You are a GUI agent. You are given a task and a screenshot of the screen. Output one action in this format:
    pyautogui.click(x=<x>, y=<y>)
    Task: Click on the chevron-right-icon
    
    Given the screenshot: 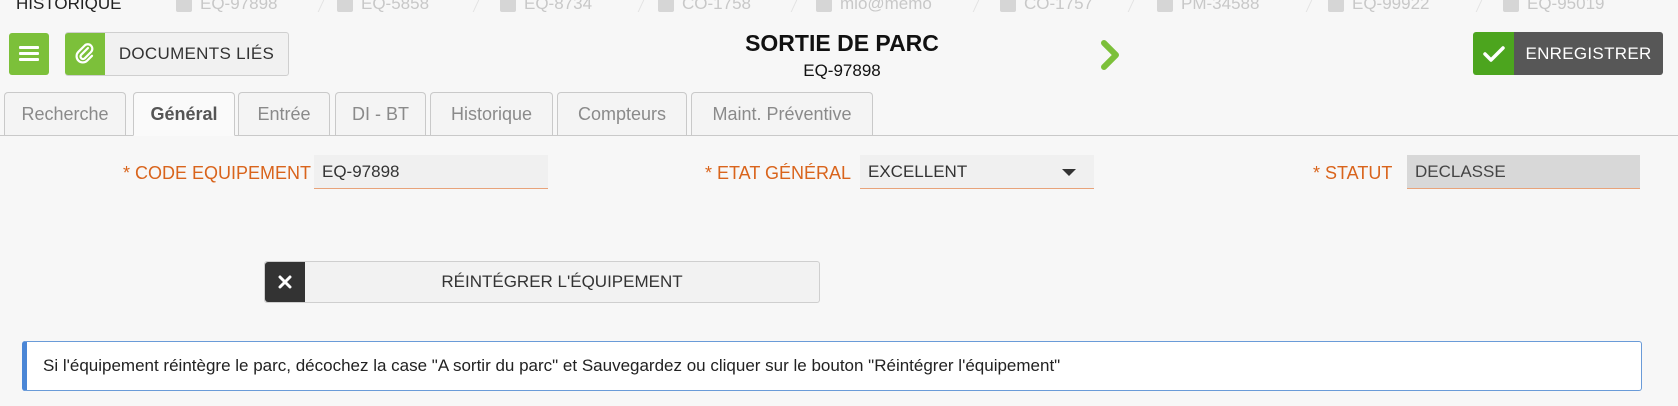 What is the action you would take?
    pyautogui.click(x=1111, y=57)
    